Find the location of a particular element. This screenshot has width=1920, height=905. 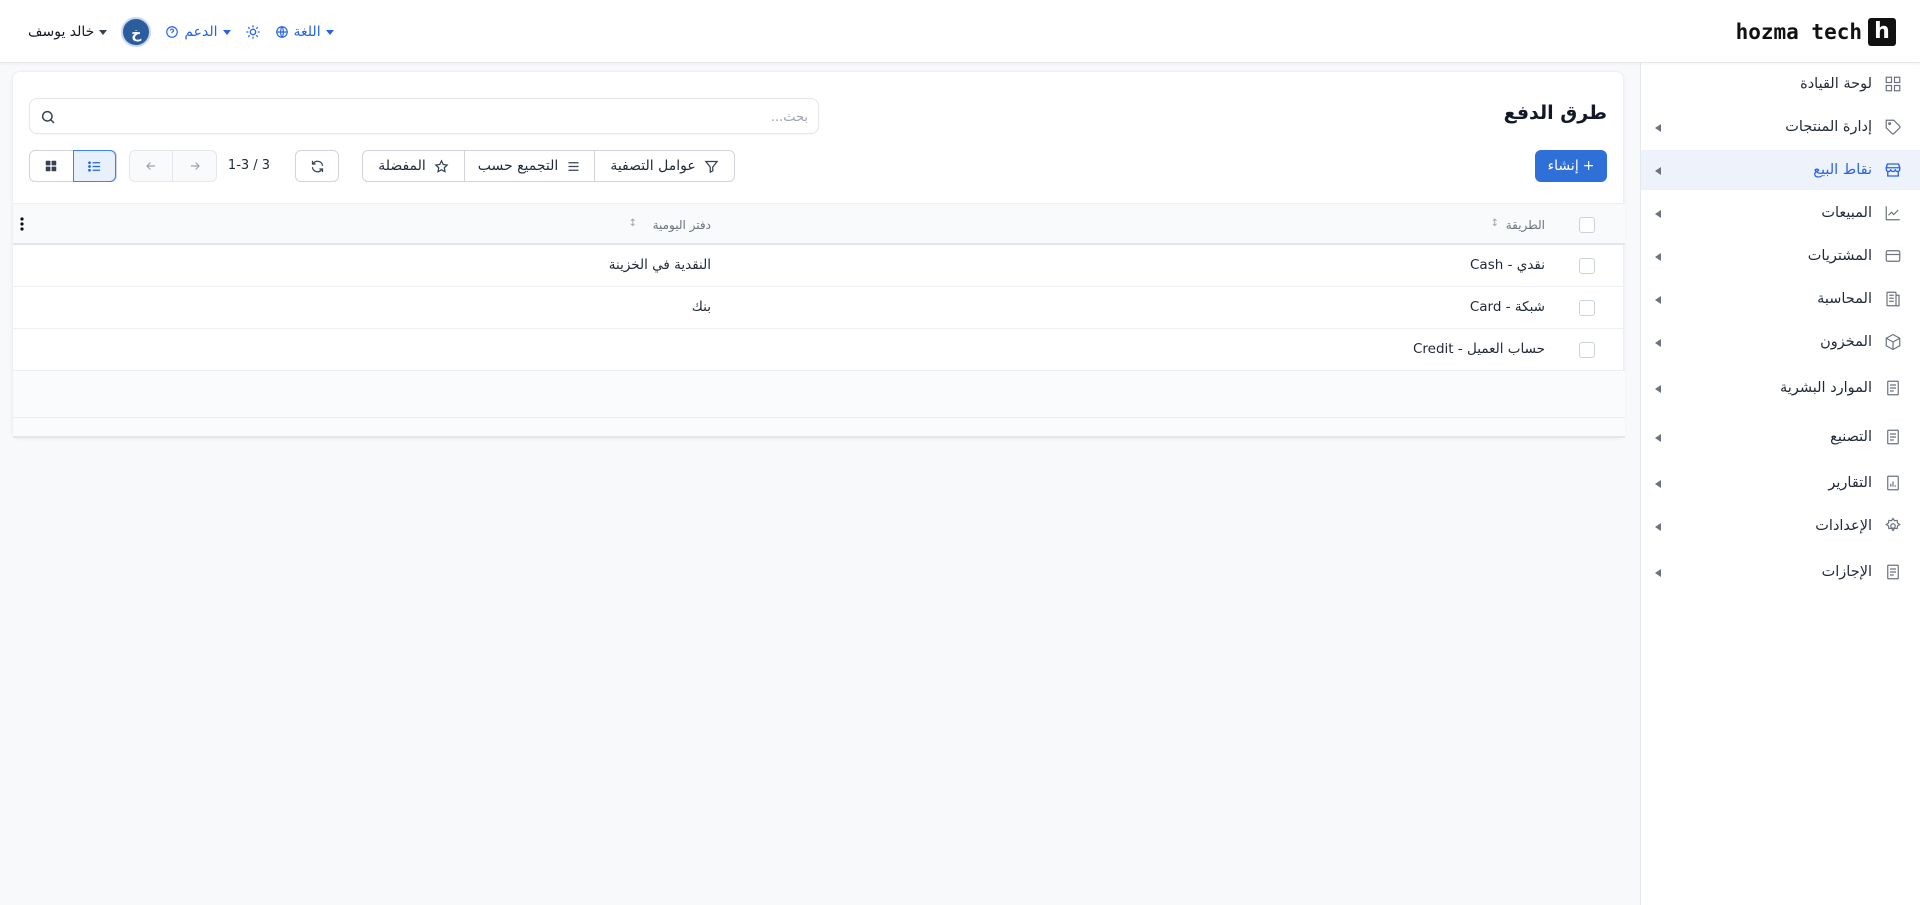

search-input is located at coordinates (443, 117).